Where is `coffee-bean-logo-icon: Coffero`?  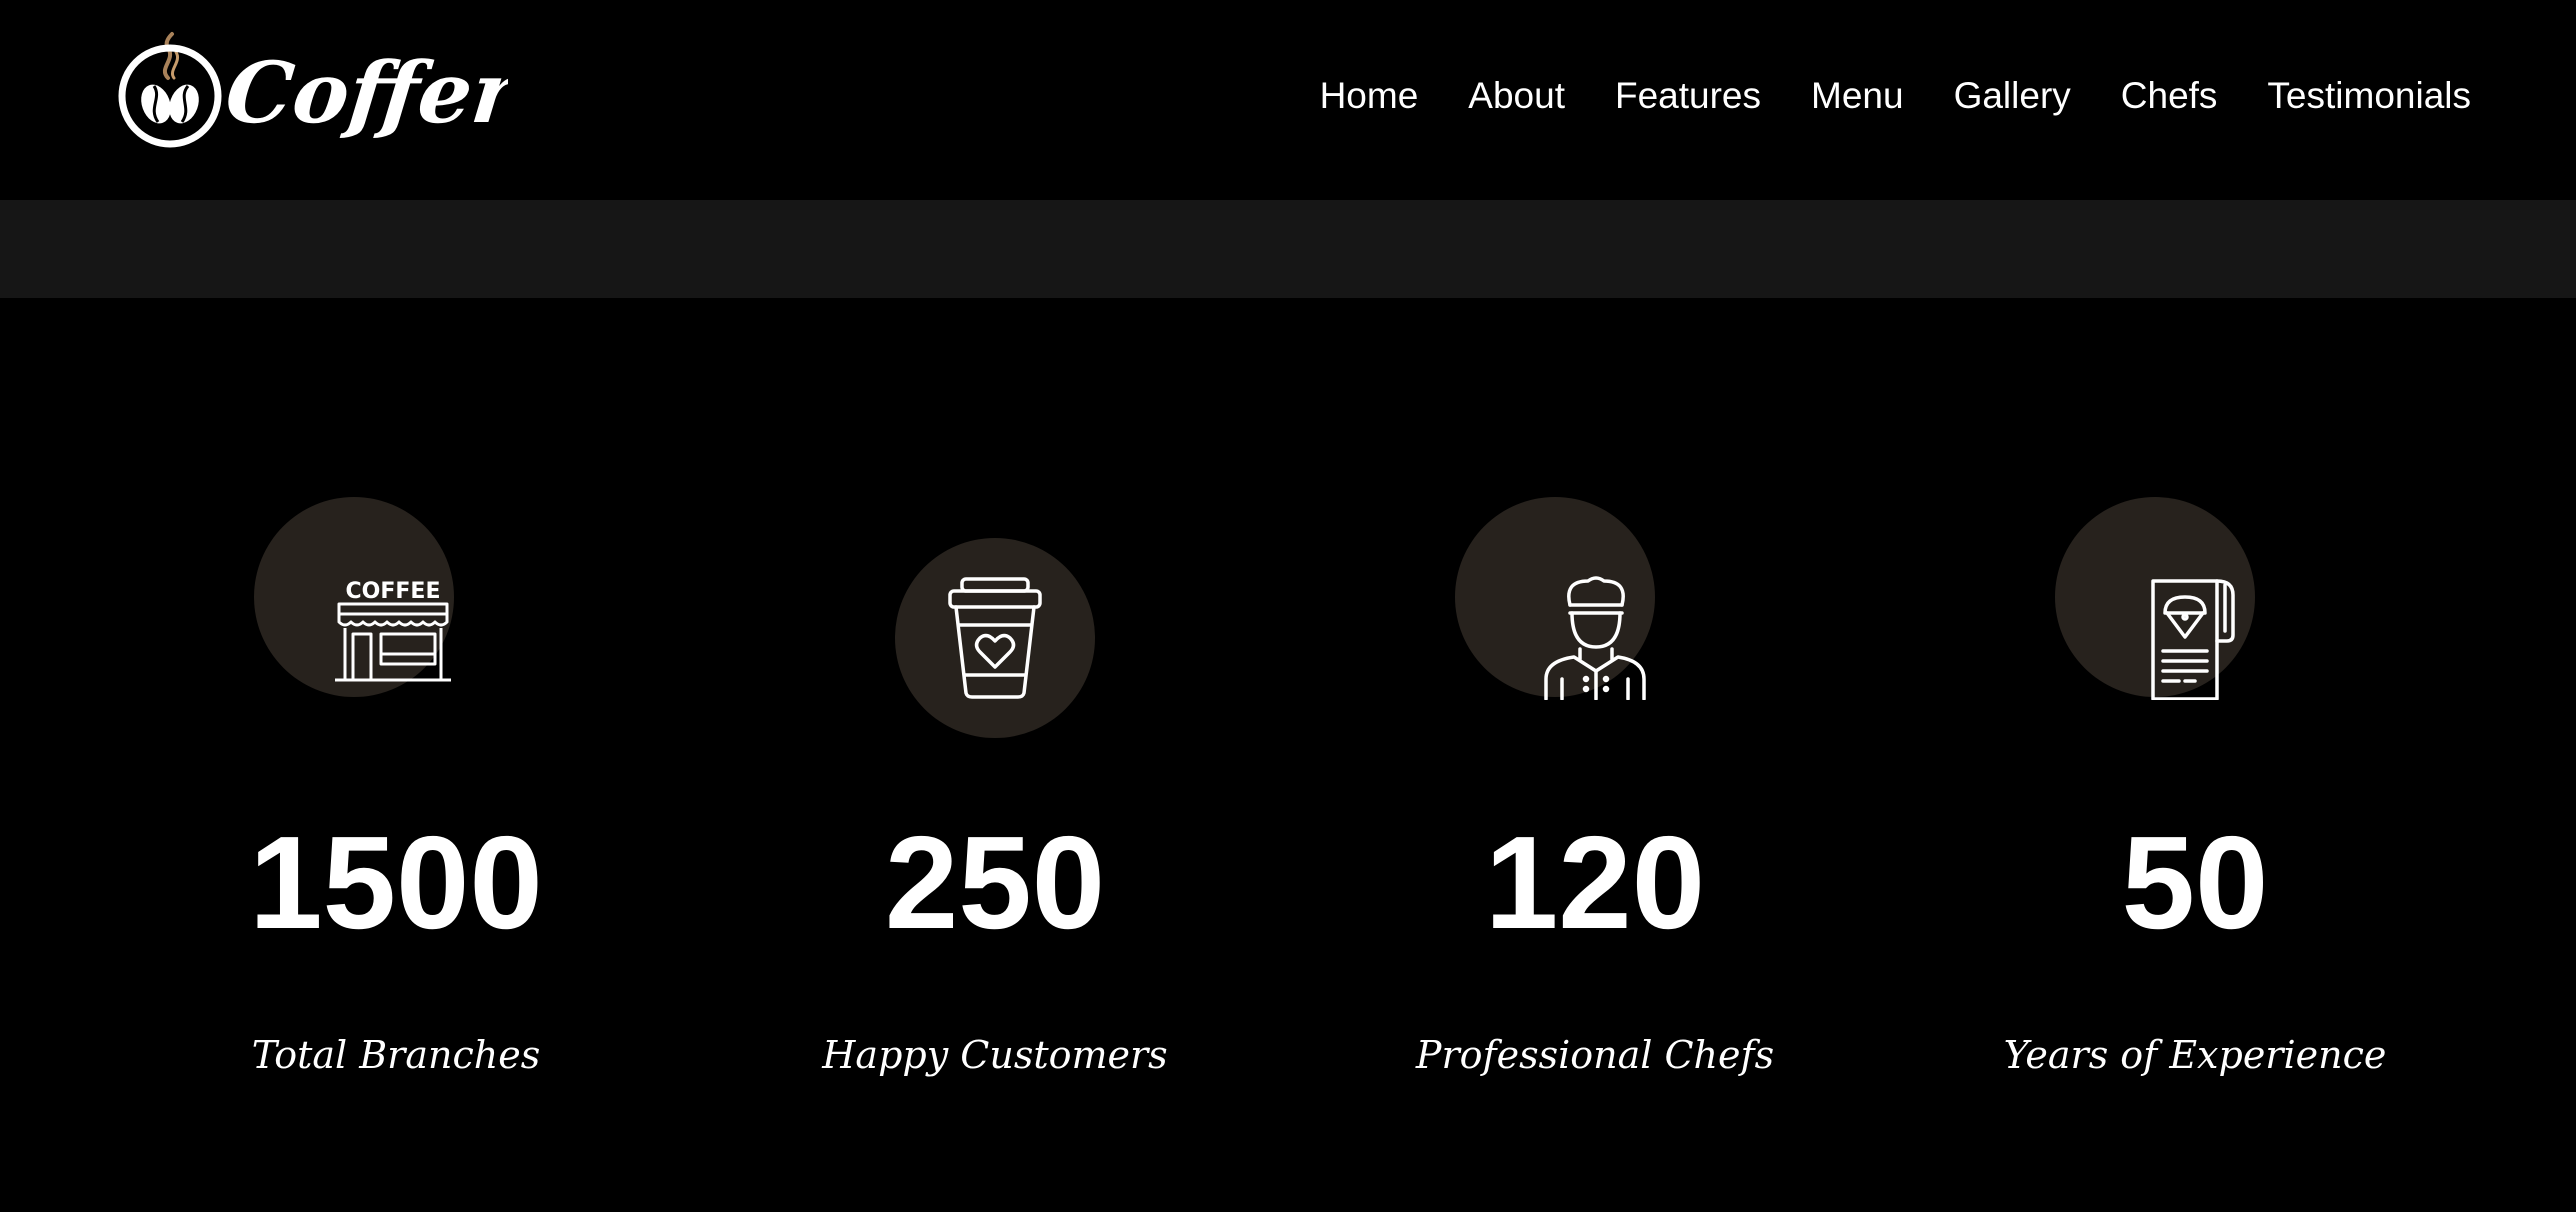
coffee-bean-logo-icon: Coffero is located at coordinates (348, 90).